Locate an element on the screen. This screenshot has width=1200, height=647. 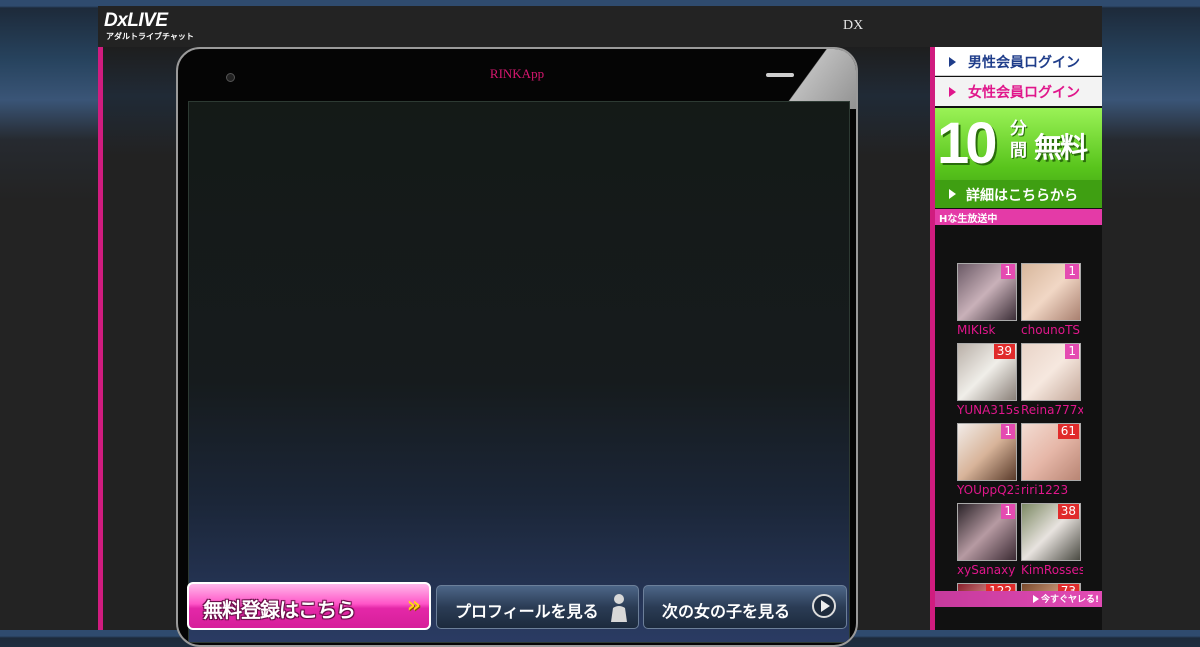
free-register-button: 無料登録はこちら » is located at coordinates (309, 606).